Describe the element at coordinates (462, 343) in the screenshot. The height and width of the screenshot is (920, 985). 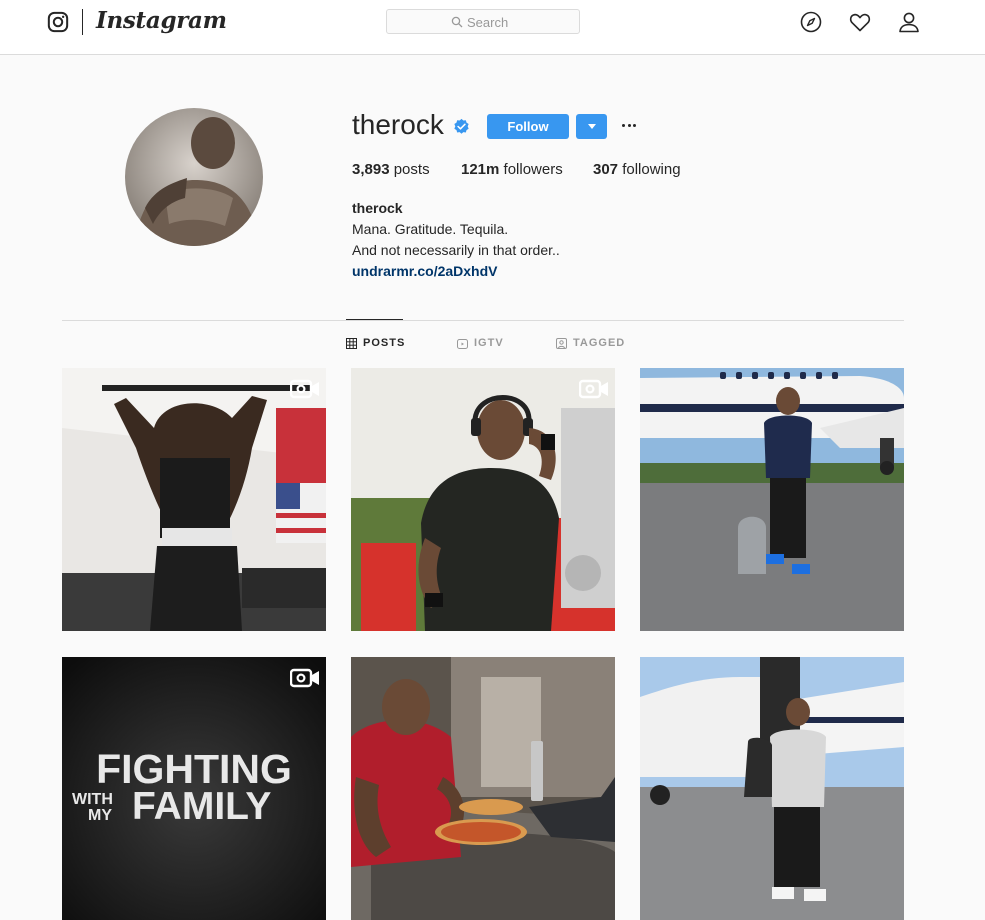
I see `igtv-icon` at that location.